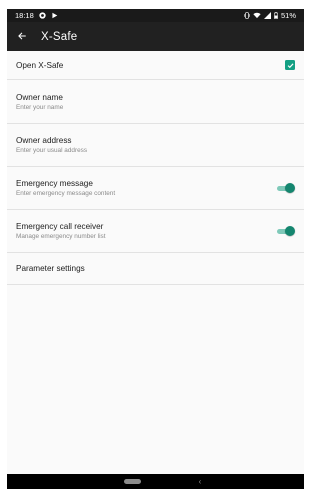  What do you see at coordinates (155, 481) in the screenshot?
I see `navigation-bar: ‹` at bounding box center [155, 481].